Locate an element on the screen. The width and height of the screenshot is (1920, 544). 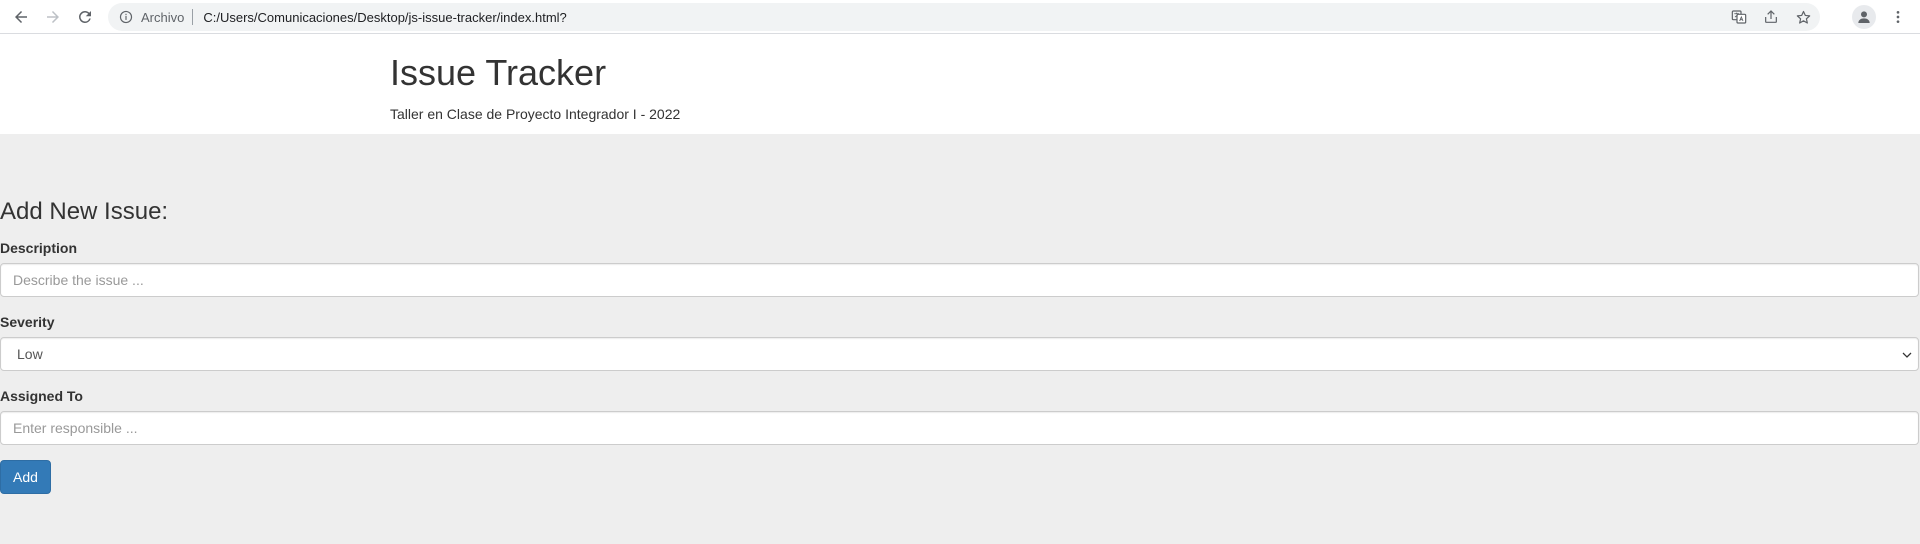
chevron-down-icon is located at coordinates (1907, 355).